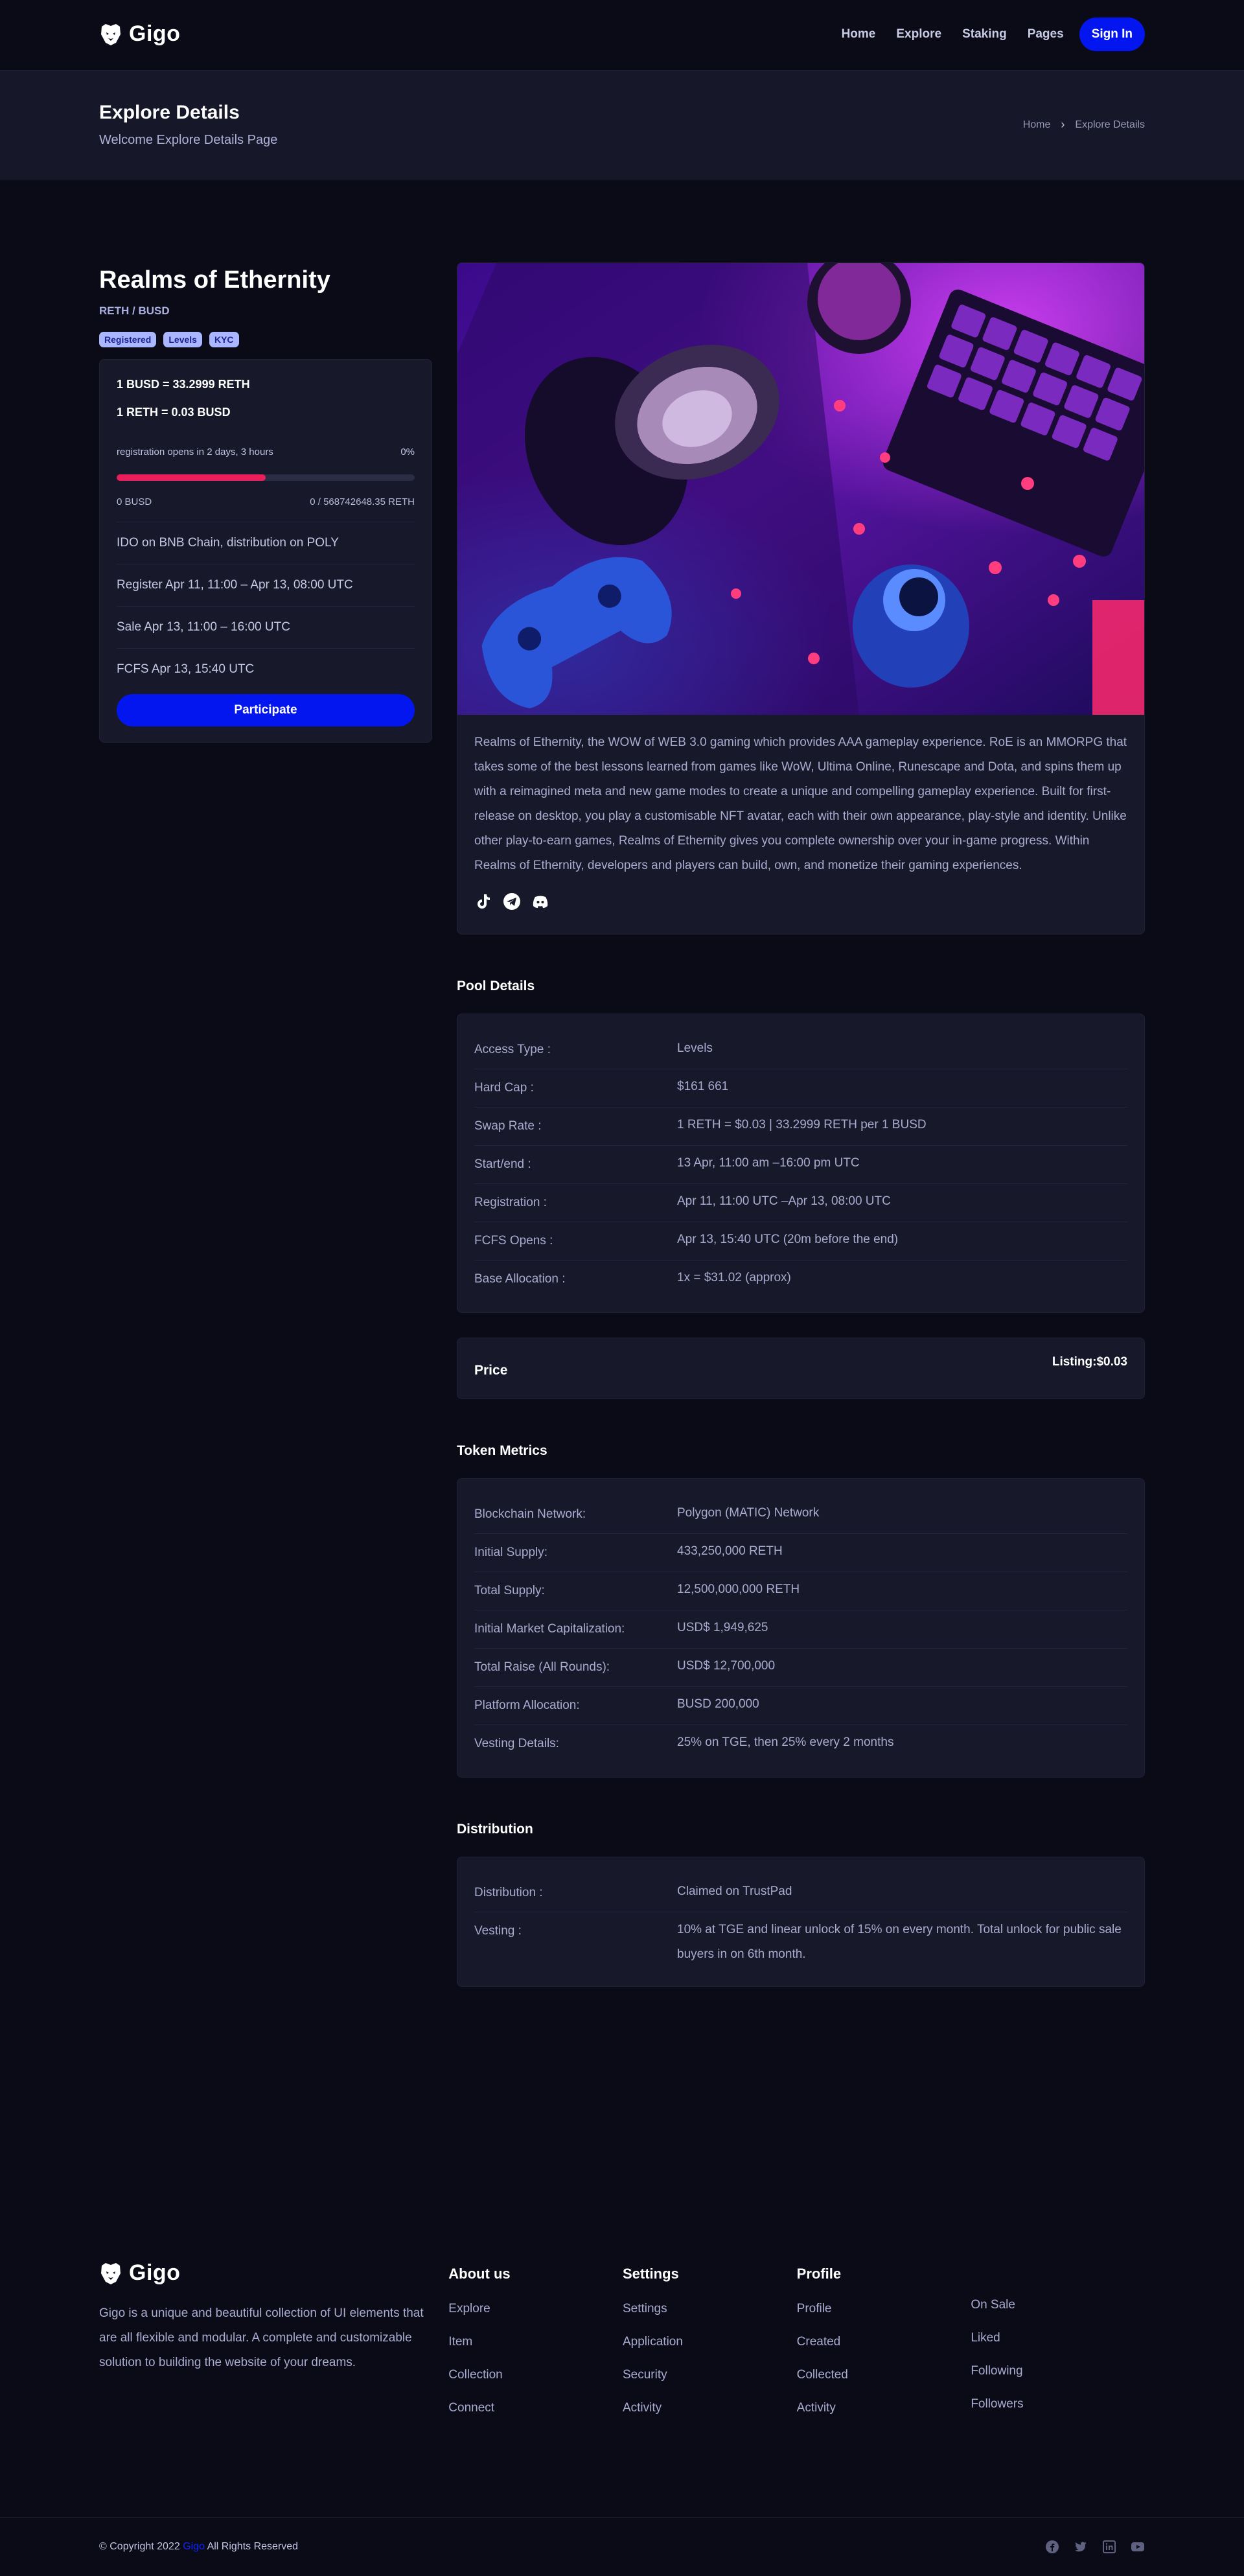 The height and width of the screenshot is (2576, 1244). I want to click on linkedin-icon, so click(1109, 2547).